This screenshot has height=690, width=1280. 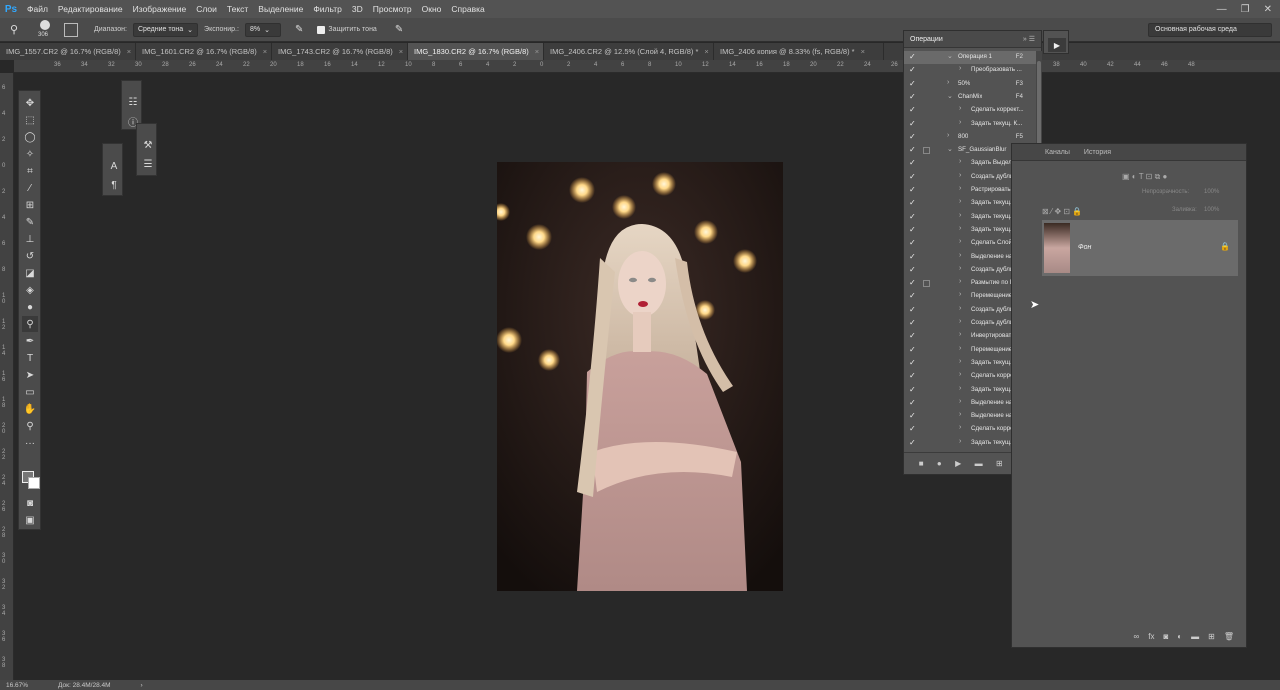 I want to click on action-row: ✓ ⌄ ChanMix F4, so click(x=970, y=97).